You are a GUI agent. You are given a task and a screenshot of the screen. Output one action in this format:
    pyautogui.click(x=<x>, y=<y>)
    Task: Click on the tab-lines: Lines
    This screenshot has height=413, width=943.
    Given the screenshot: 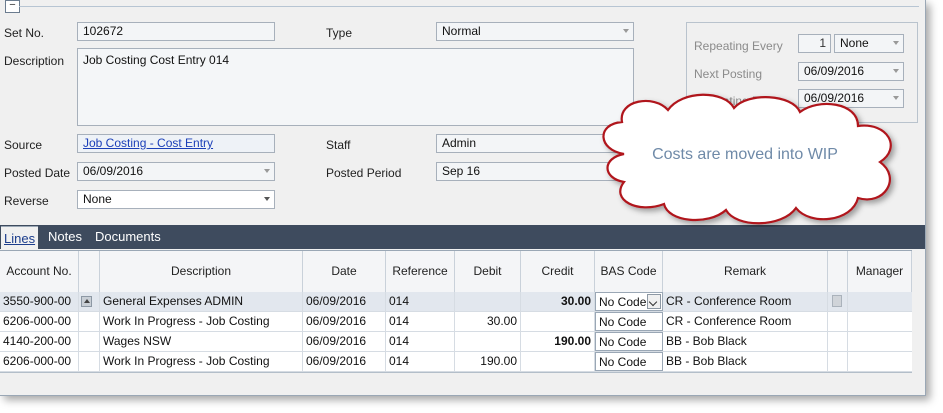 What is the action you would take?
    pyautogui.click(x=20, y=238)
    